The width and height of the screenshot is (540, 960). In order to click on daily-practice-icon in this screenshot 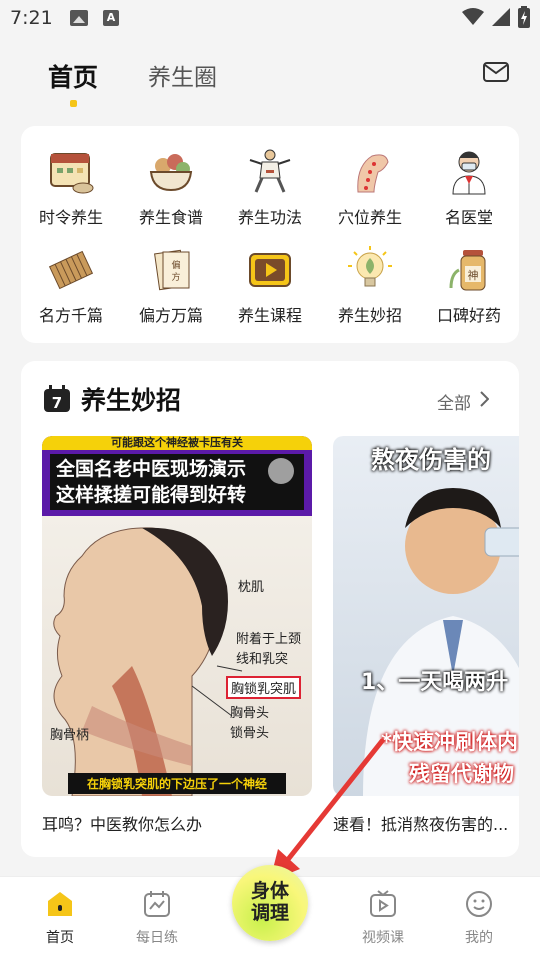, I will do `click(157, 904)`.